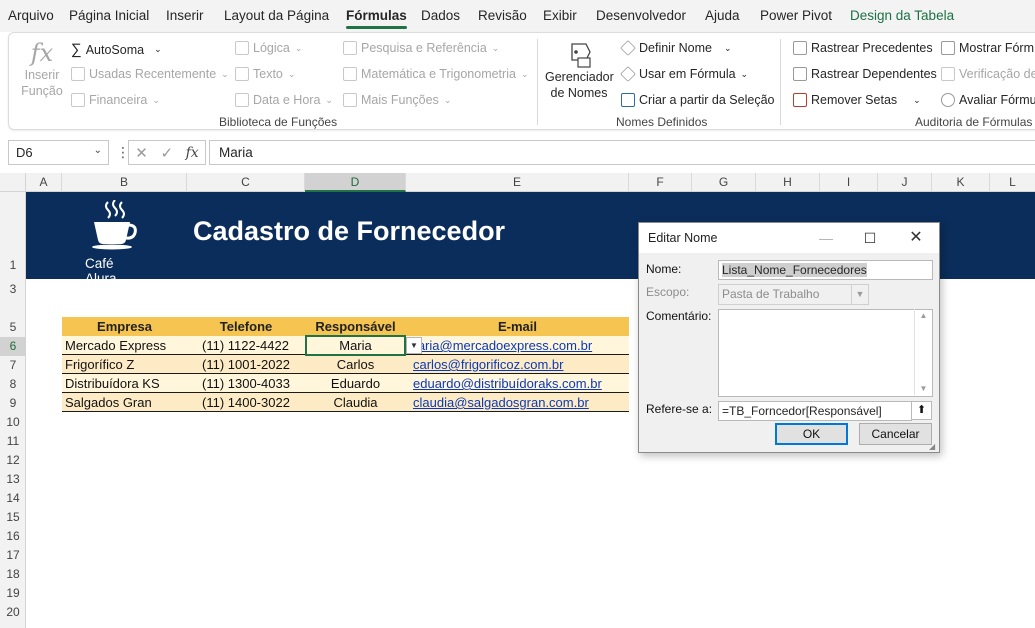 The image size is (1035, 628). What do you see at coordinates (124, 326) in the screenshot?
I see `table-header-cell: Empresa` at bounding box center [124, 326].